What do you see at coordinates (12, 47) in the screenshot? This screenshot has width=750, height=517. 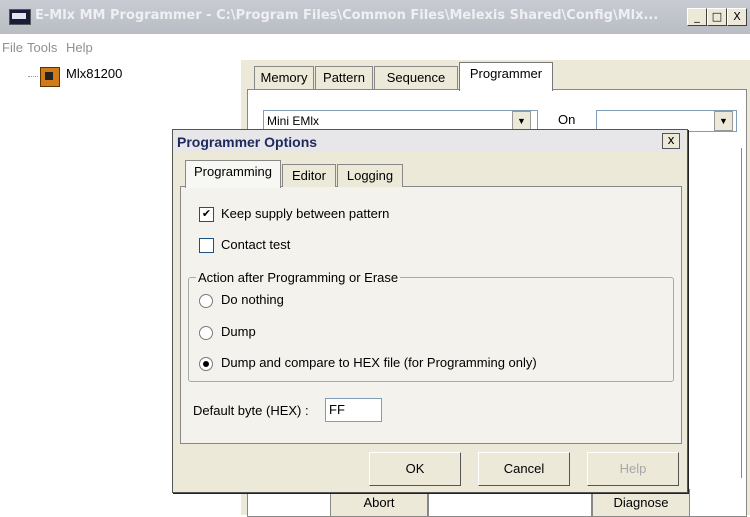 I see `menu-file: File` at bounding box center [12, 47].